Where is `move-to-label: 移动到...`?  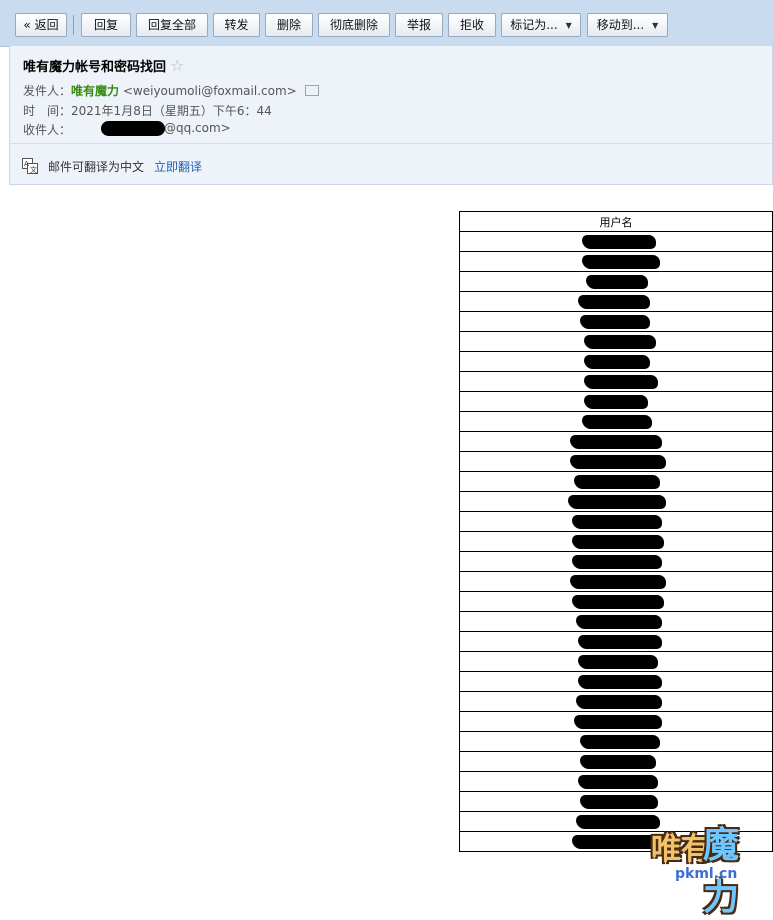
move-to-label: 移动到... is located at coordinates (620, 25).